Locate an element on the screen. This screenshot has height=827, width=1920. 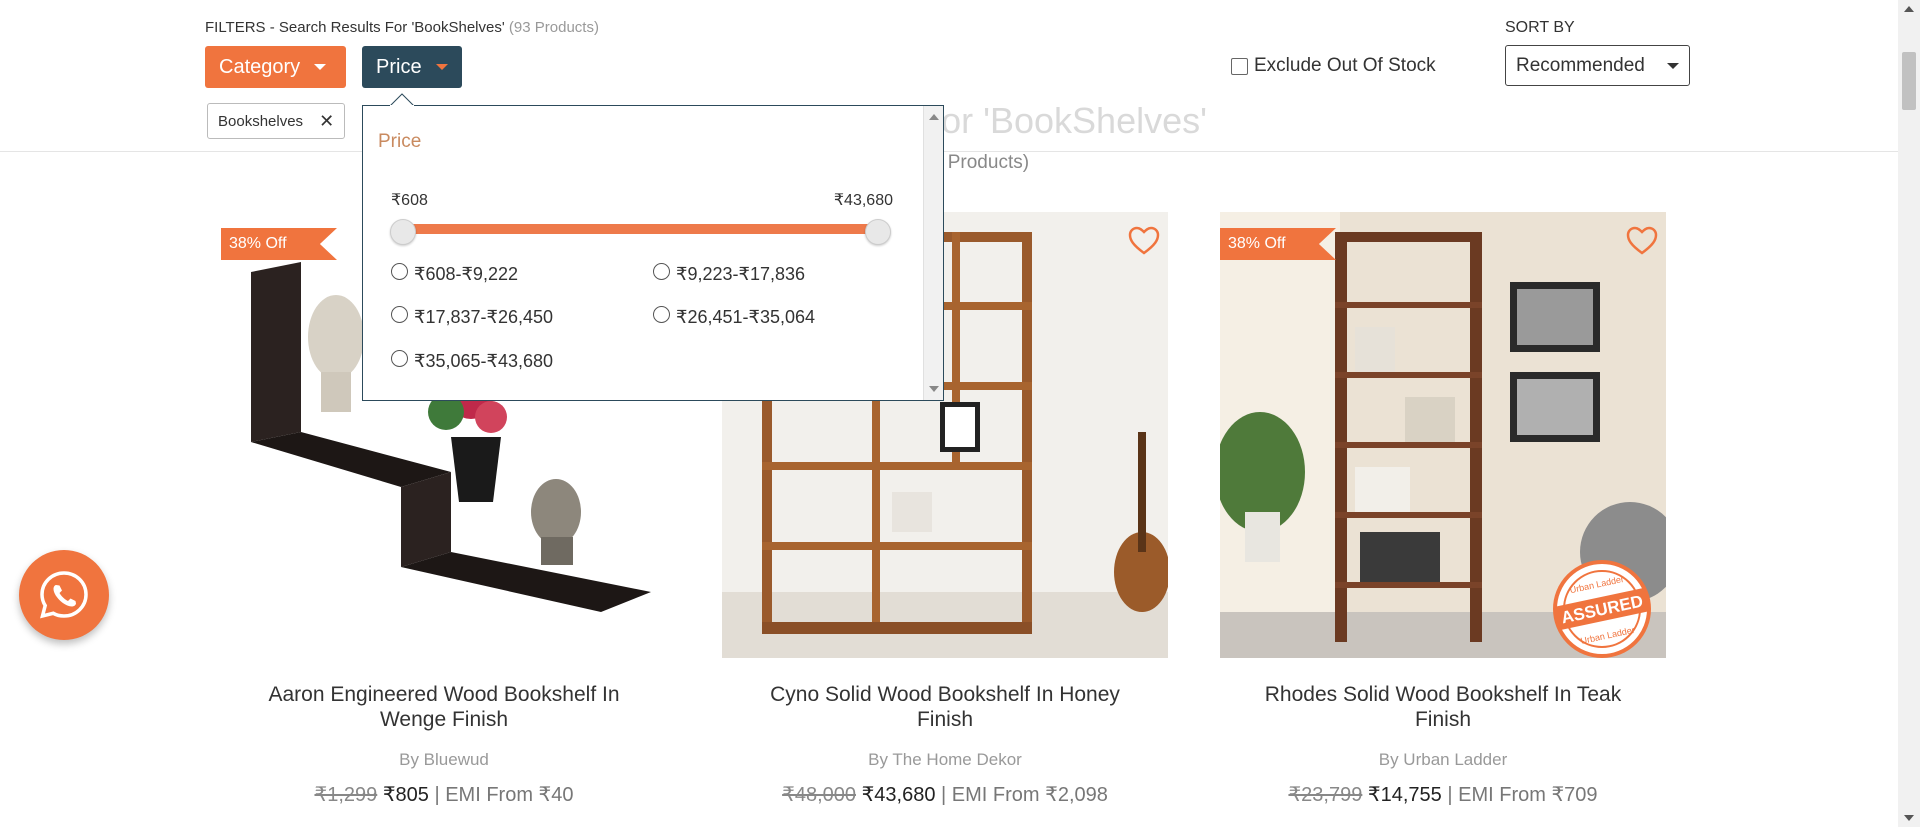
price-slider-track is located at coordinates (642, 229).